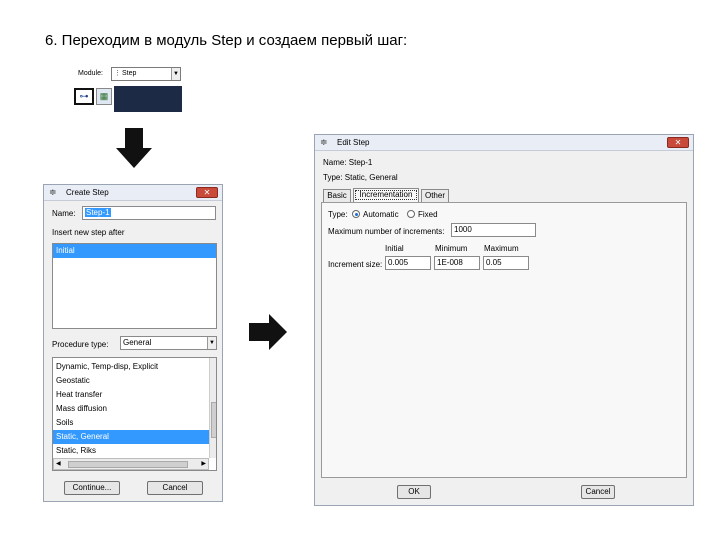 The image size is (720, 540). Describe the element at coordinates (356, 214) in the screenshot. I see `automatic-radio` at that location.